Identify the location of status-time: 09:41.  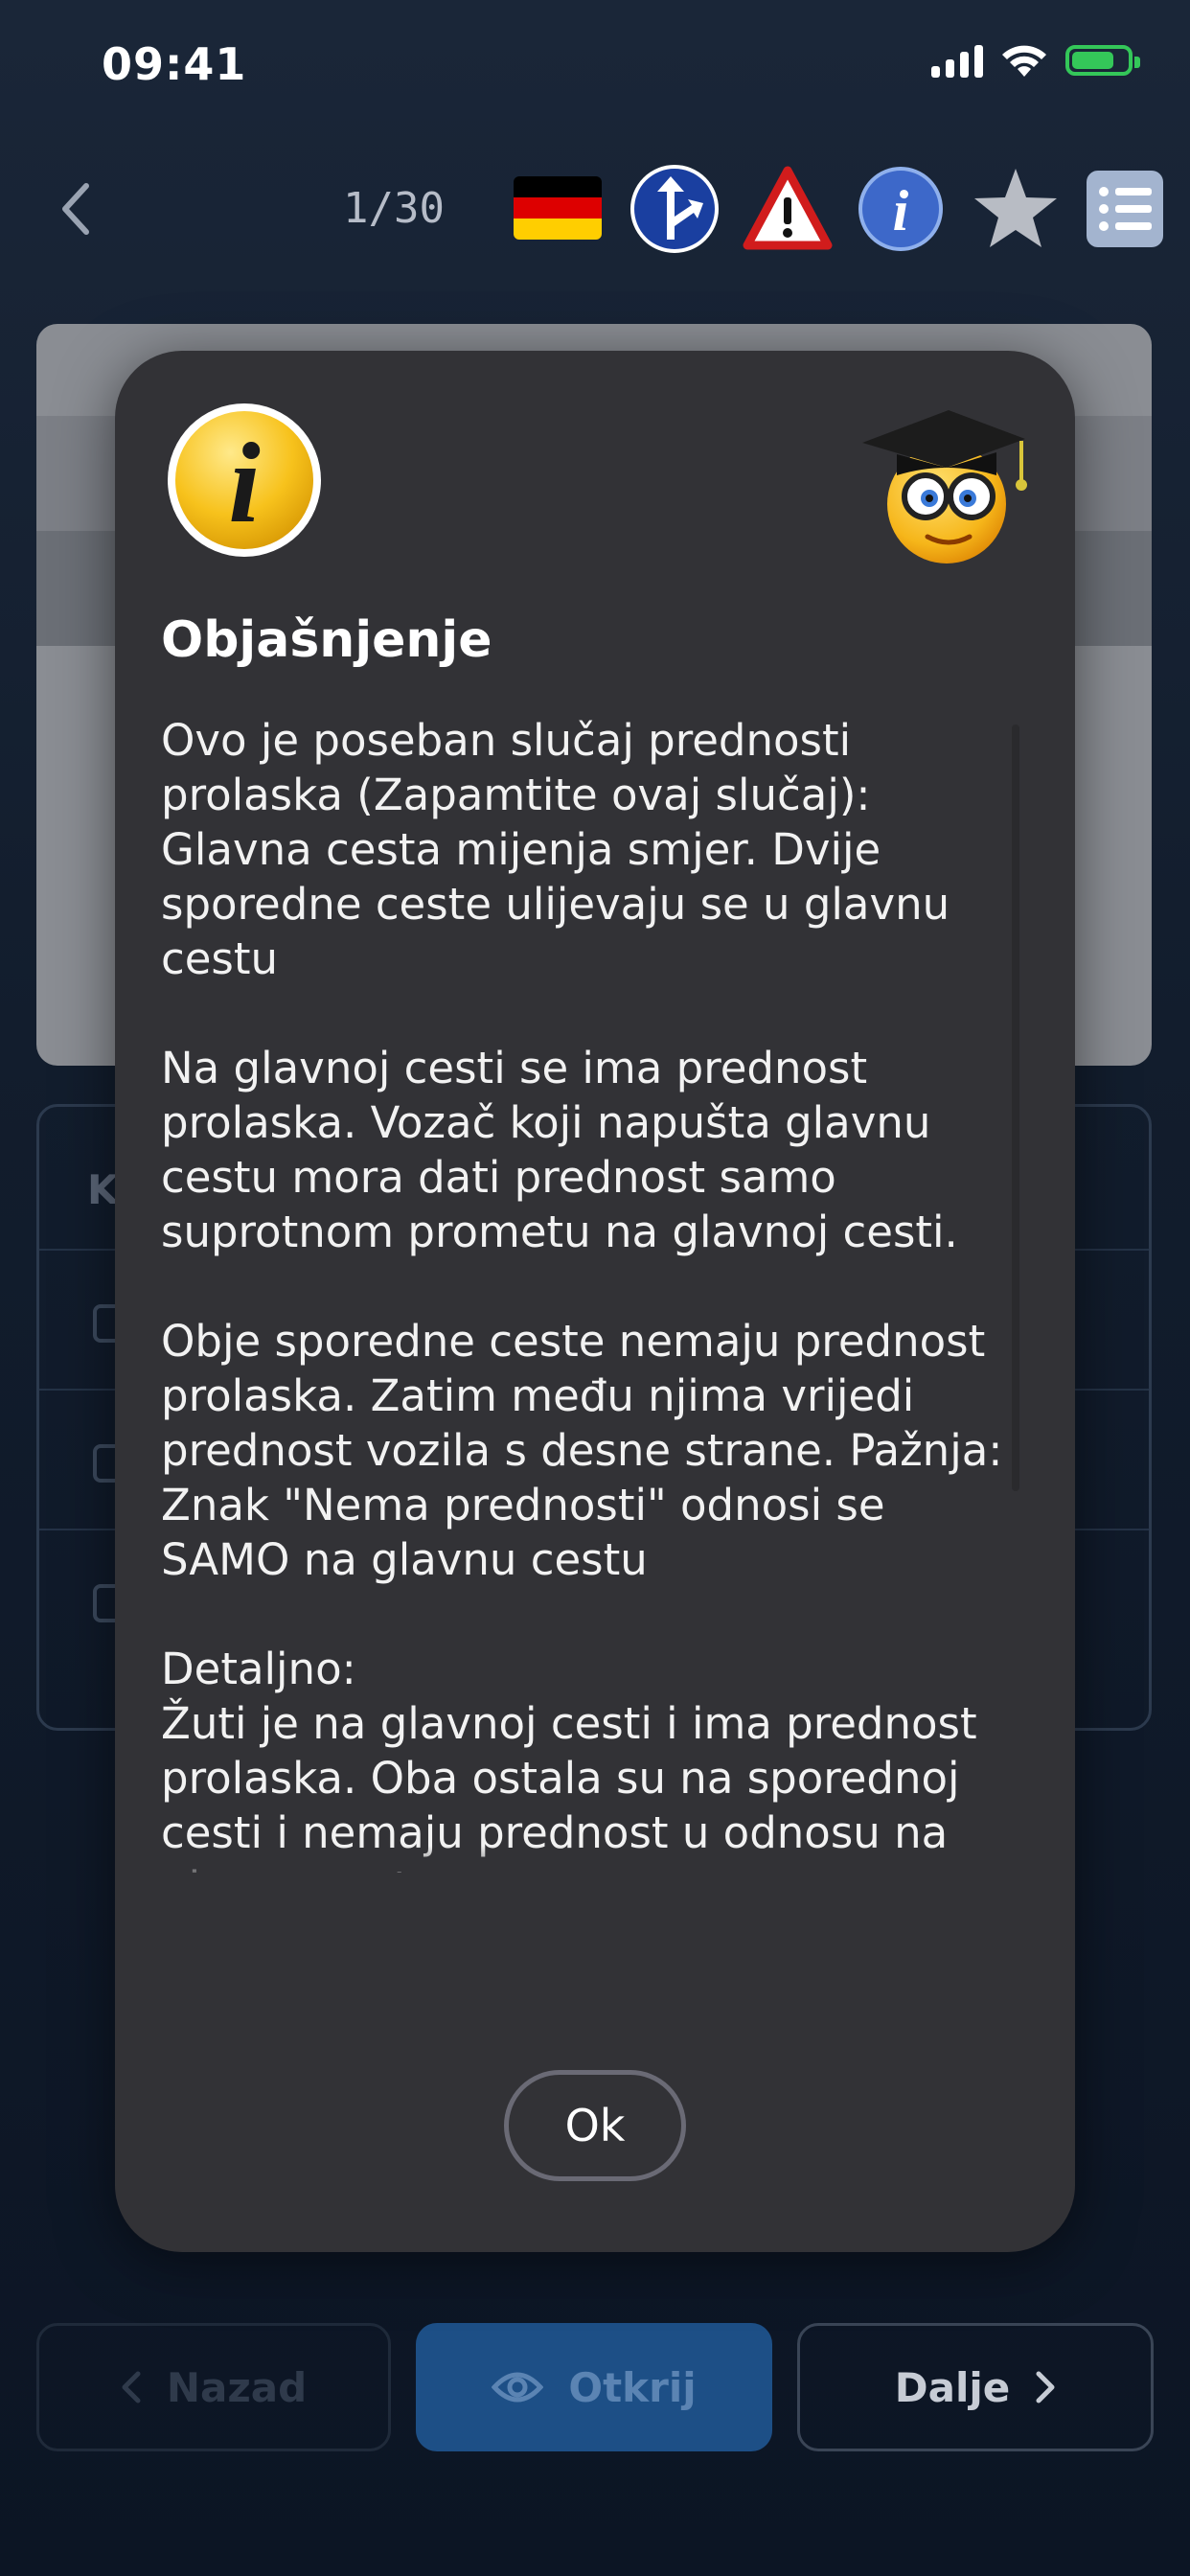
(175, 64).